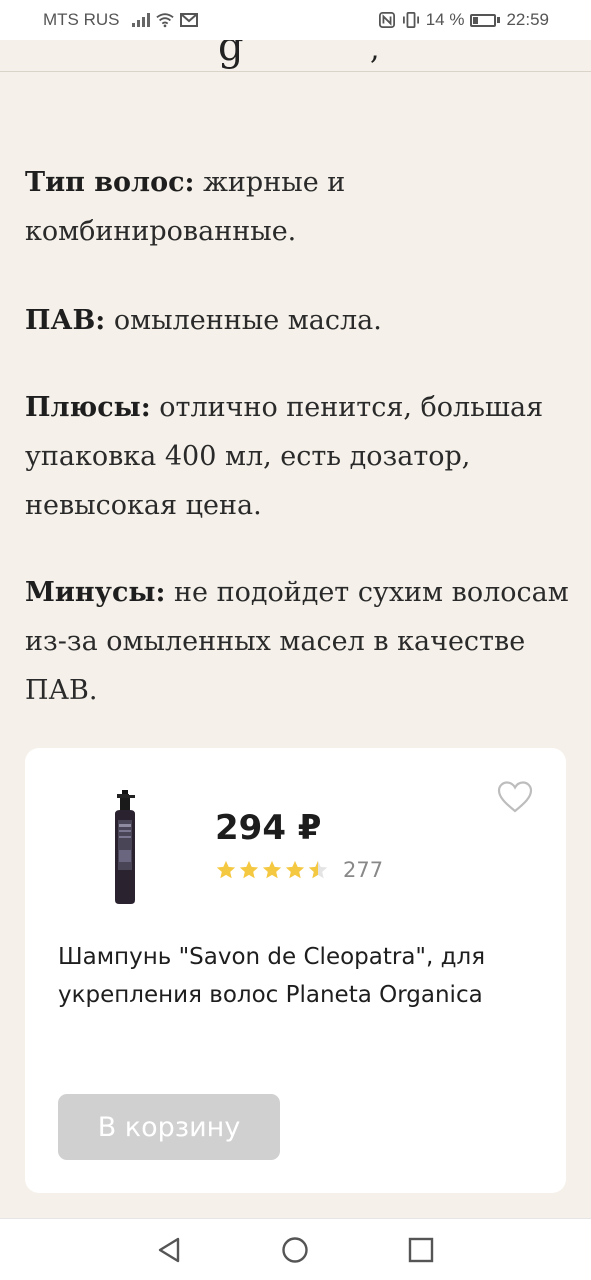 This screenshot has height=1280, width=591. I want to click on mail-icon, so click(188, 20).